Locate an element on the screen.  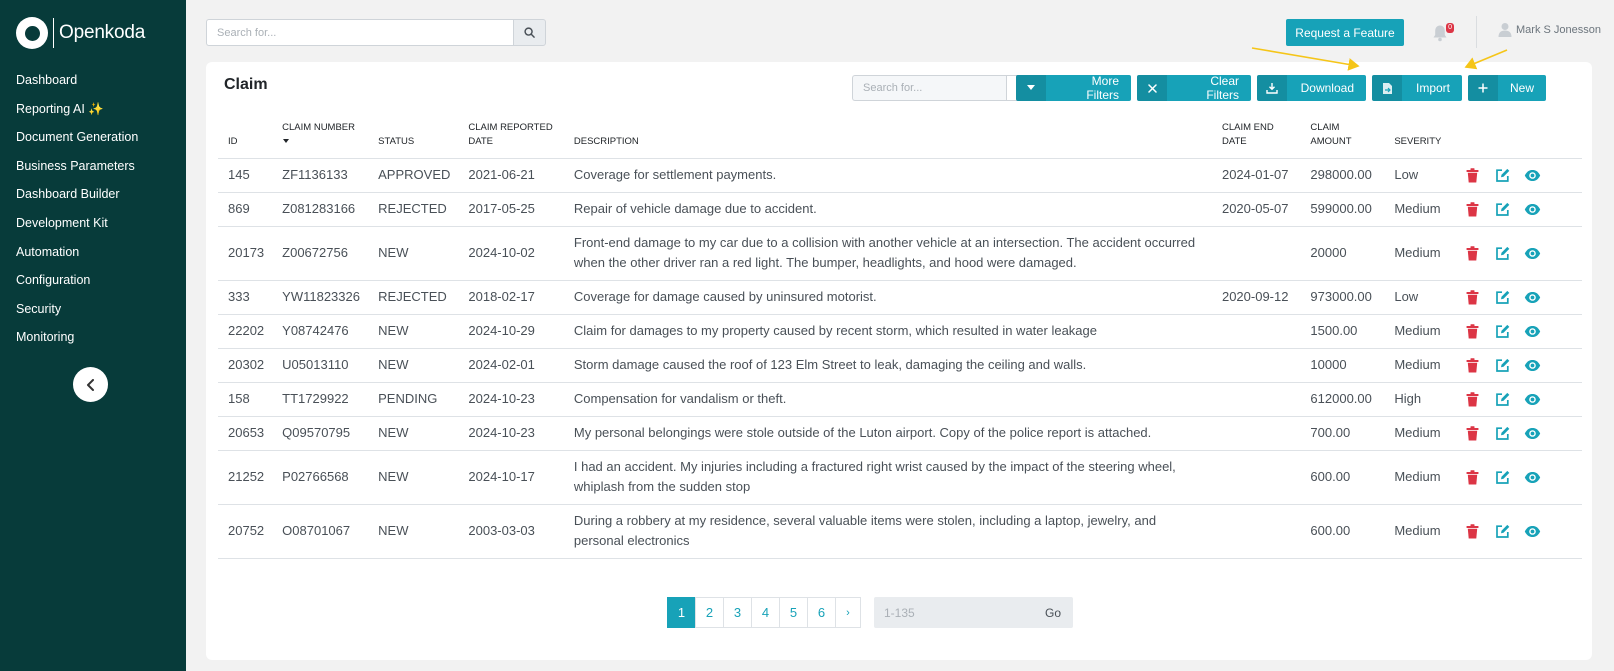
sidebar-item-dashboard-builder: Dashboard Builder is located at coordinates (93, 194).